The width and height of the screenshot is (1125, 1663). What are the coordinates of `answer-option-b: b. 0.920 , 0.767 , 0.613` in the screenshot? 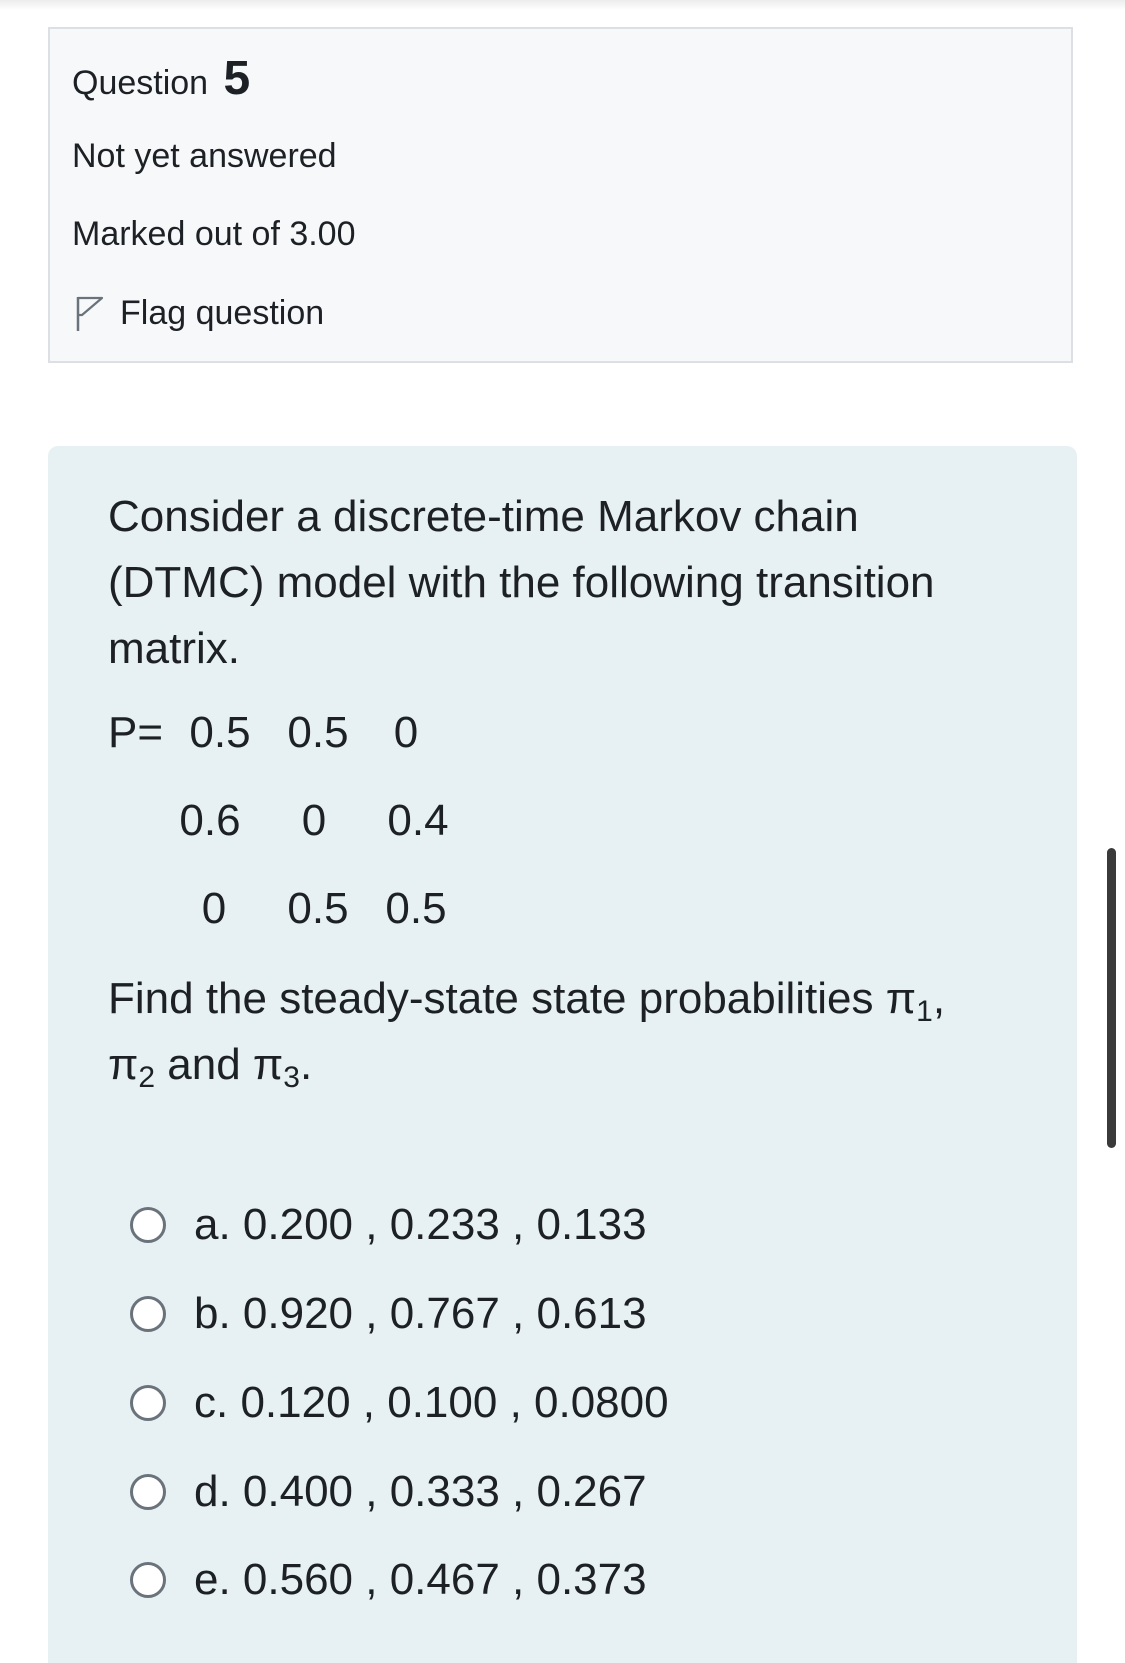 It's located at (388, 1314).